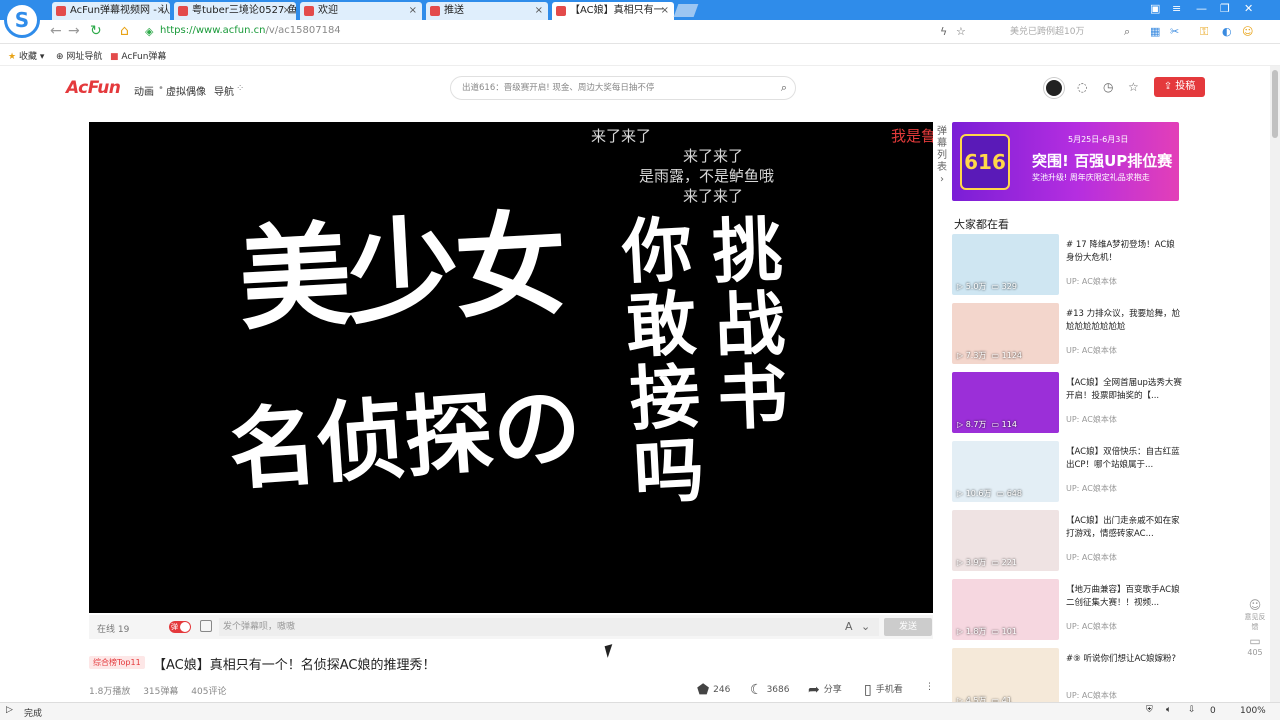  I want to click on sogou-browser-logo: S, so click(22, 20).